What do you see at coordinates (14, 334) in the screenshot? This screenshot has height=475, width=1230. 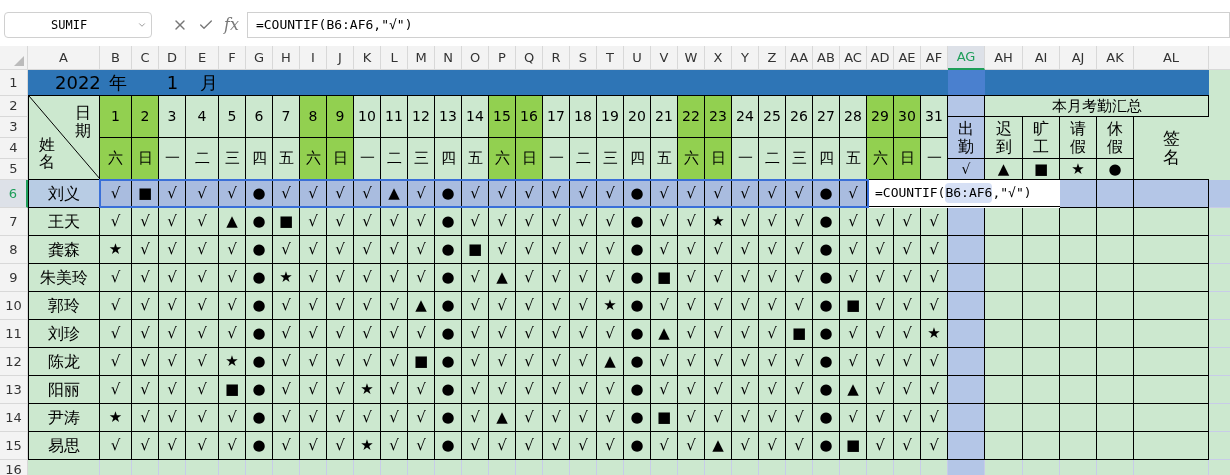 I see `row-header: 11` at bounding box center [14, 334].